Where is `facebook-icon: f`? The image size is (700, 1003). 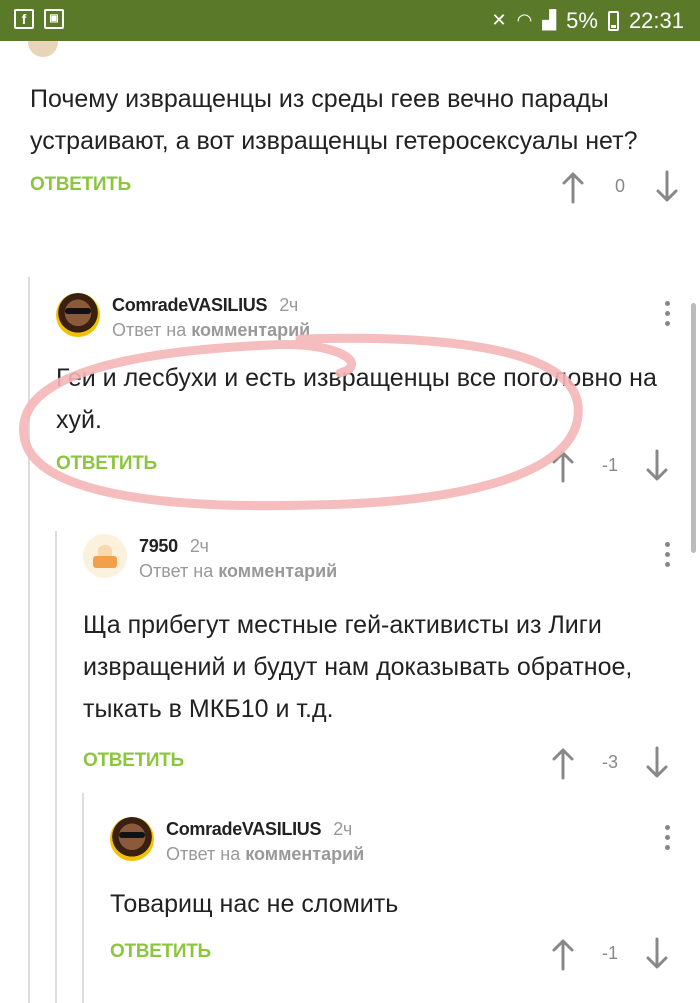 facebook-icon: f is located at coordinates (24, 19).